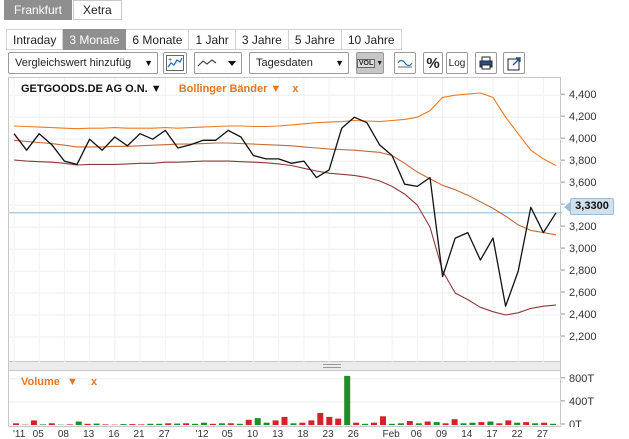 Image resolution: width=629 pixels, height=439 pixels. I want to click on security-name: GETGOODS.DE AG O.N., so click(84, 89).